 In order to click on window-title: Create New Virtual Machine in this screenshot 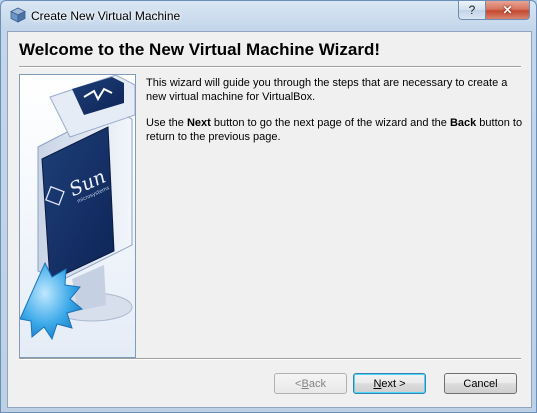, I will do `click(106, 16)`.